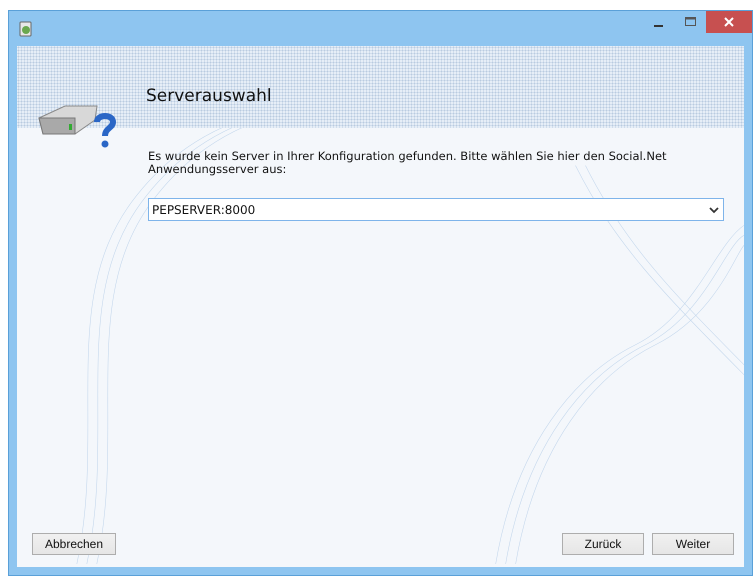 Image resolution: width=753 pixels, height=578 pixels. I want to click on server-combobox: PEPSERVER:8000, so click(436, 210).